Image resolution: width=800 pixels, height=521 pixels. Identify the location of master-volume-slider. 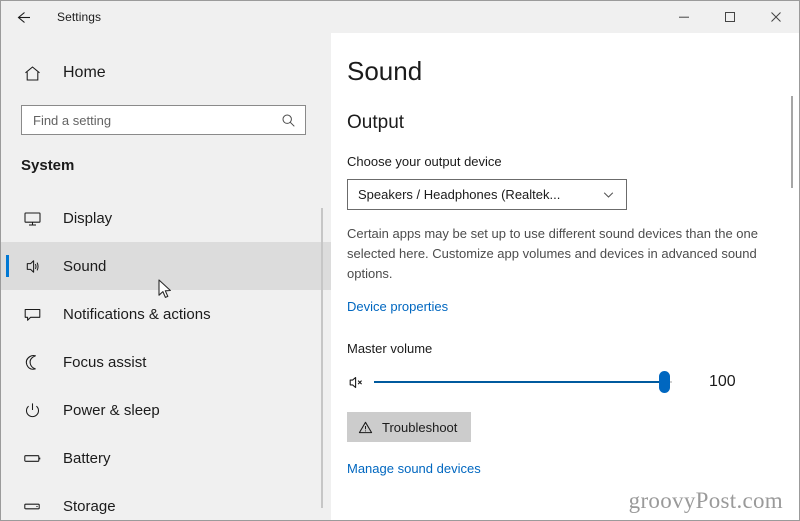
(523, 382).